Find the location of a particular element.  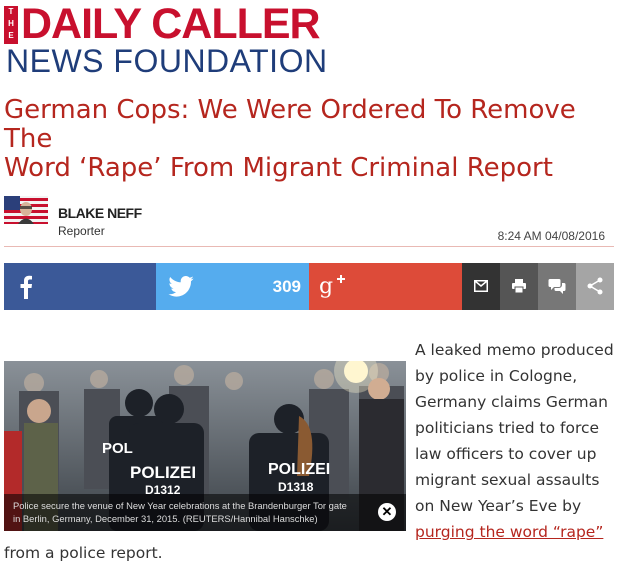

source-link: purging the word “rape” is located at coordinates (509, 532).